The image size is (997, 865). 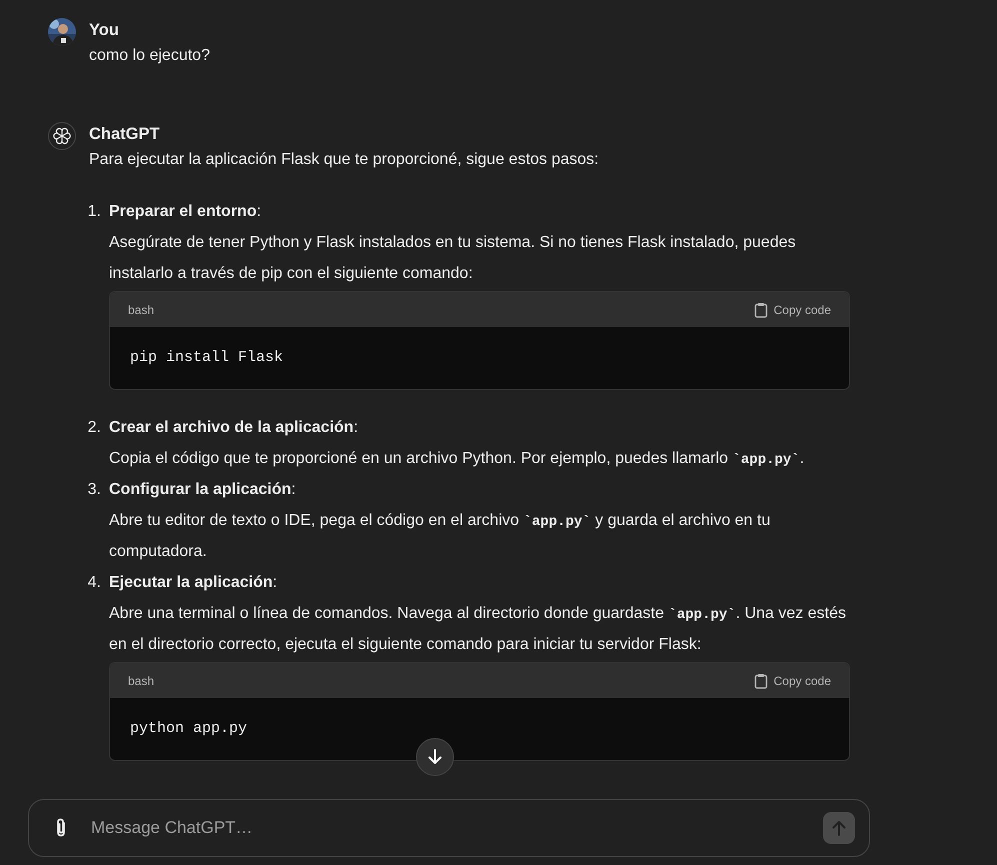 What do you see at coordinates (125, 134) in the screenshot?
I see `author-name: ChatGPT` at bounding box center [125, 134].